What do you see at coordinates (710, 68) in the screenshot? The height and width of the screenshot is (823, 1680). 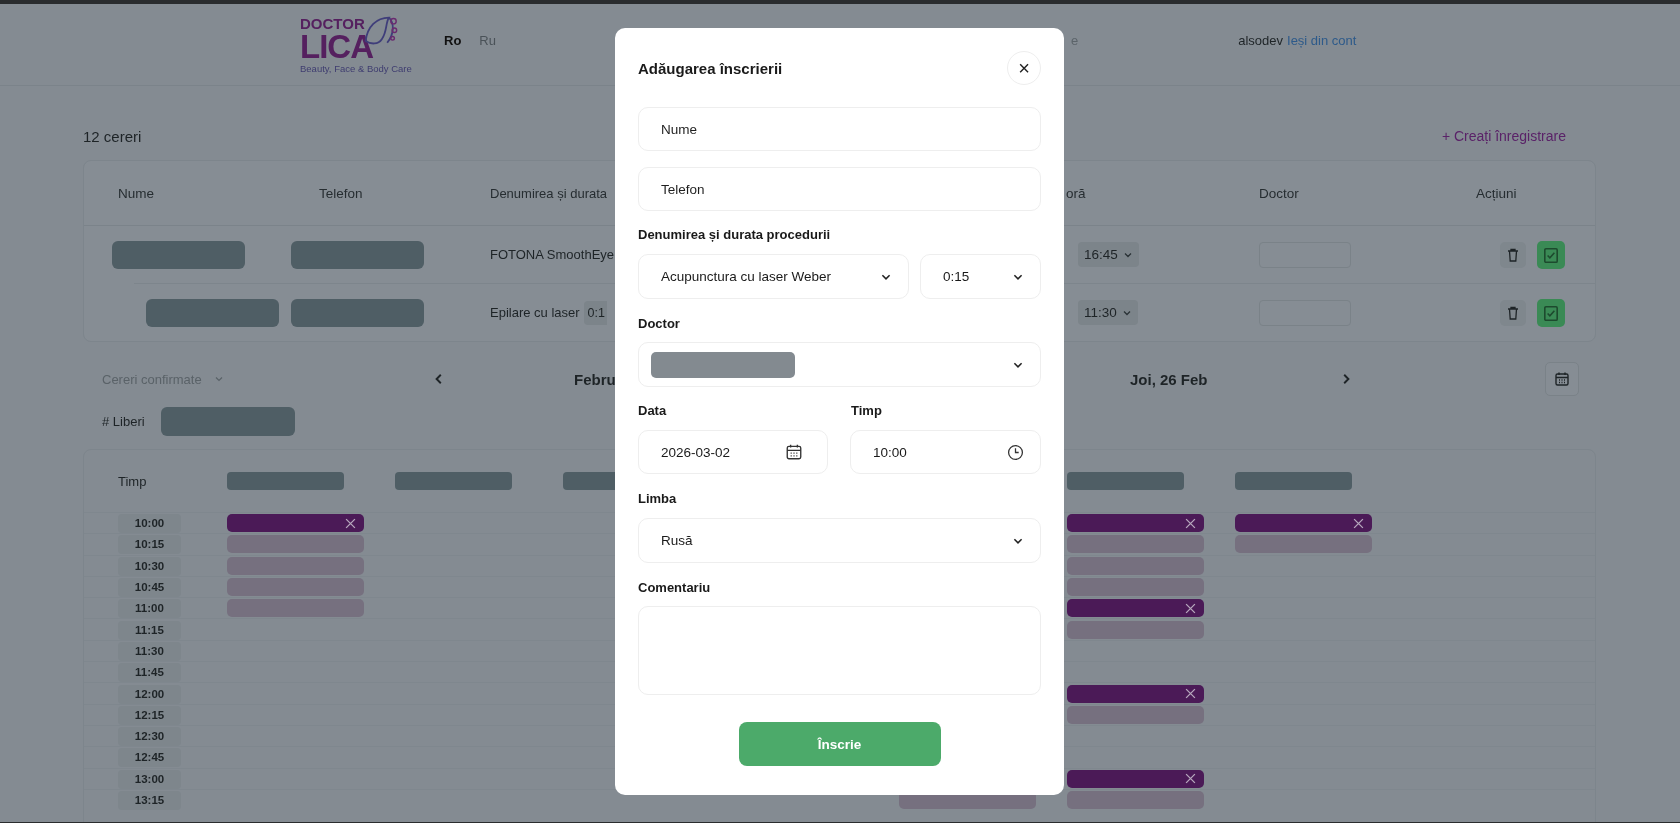 I see `dialog-title: Adăugarea înscrierii` at bounding box center [710, 68].